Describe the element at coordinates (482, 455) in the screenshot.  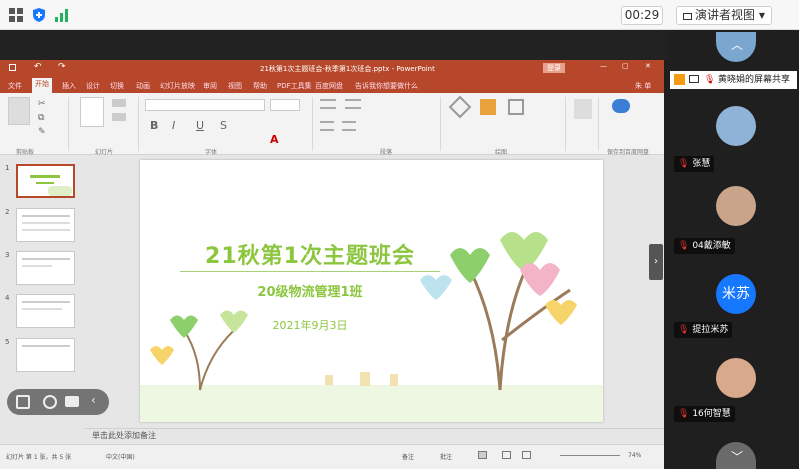
I see `normal-view-icon` at that location.